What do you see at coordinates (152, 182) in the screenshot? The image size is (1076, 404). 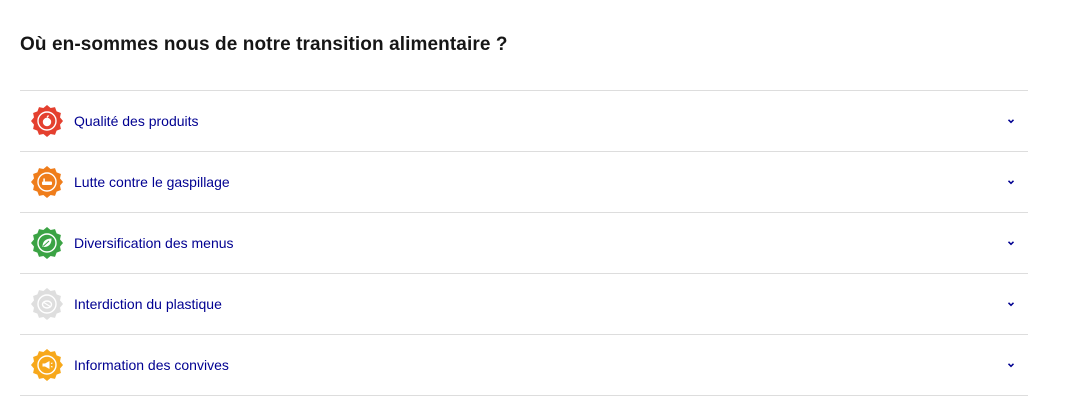 I see `accordion-item-label: Lutte contre le gaspillage` at bounding box center [152, 182].